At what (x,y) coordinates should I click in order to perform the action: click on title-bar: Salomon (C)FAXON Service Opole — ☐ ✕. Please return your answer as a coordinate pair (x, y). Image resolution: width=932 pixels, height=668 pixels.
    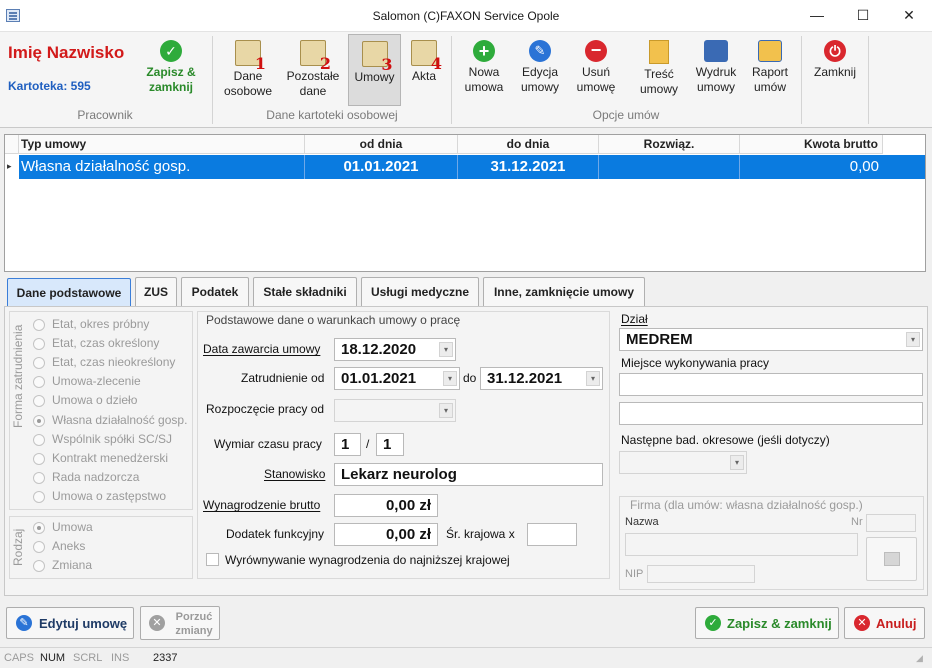
    Looking at the image, I should click on (466, 16).